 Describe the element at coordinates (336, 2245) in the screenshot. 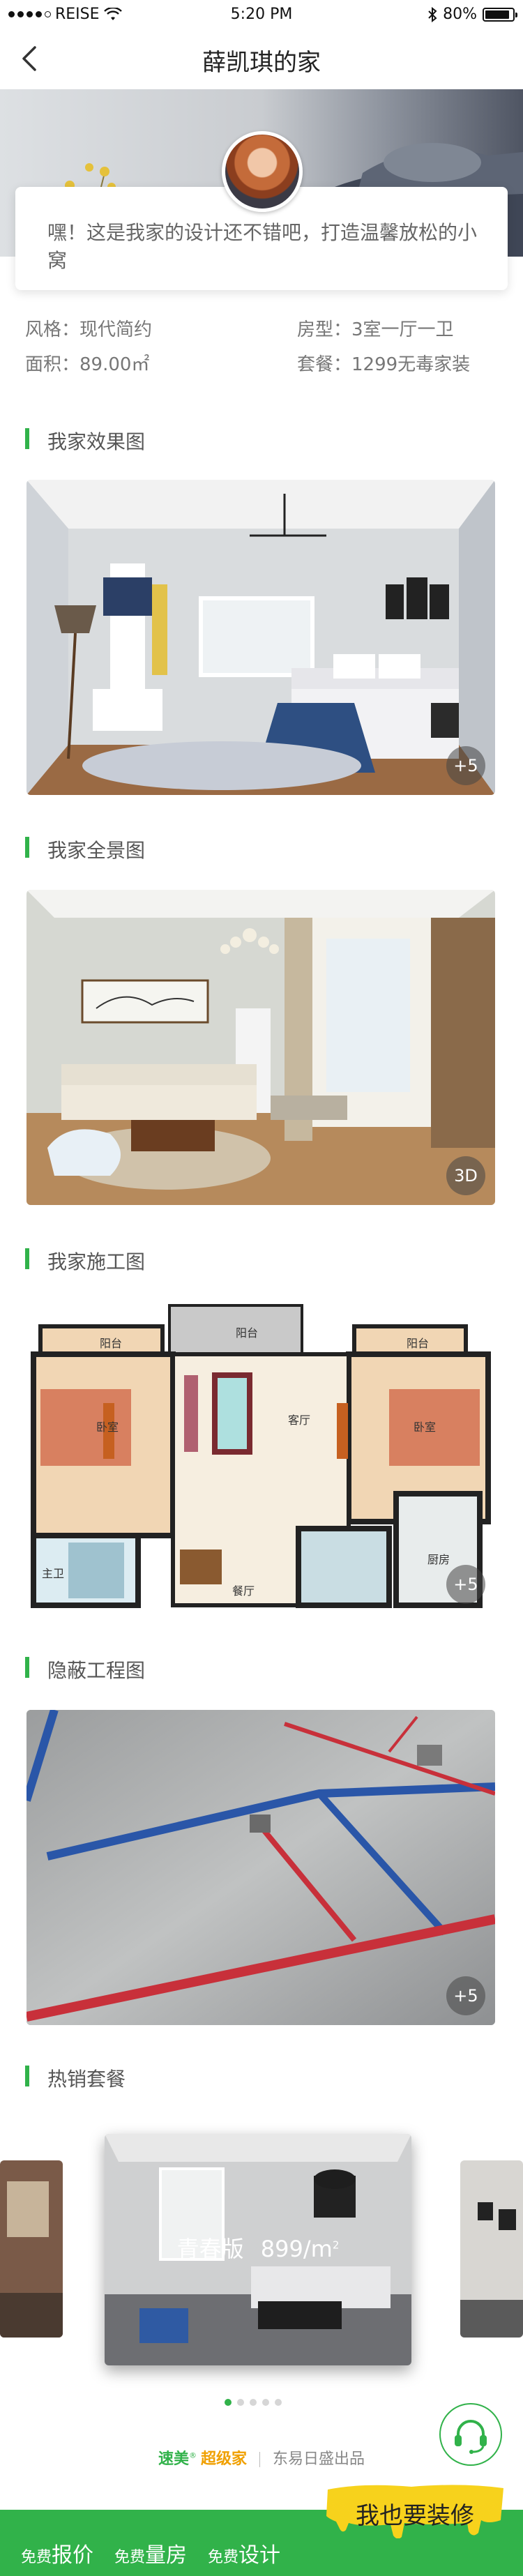

I see `package-unit-sup: 2` at that location.